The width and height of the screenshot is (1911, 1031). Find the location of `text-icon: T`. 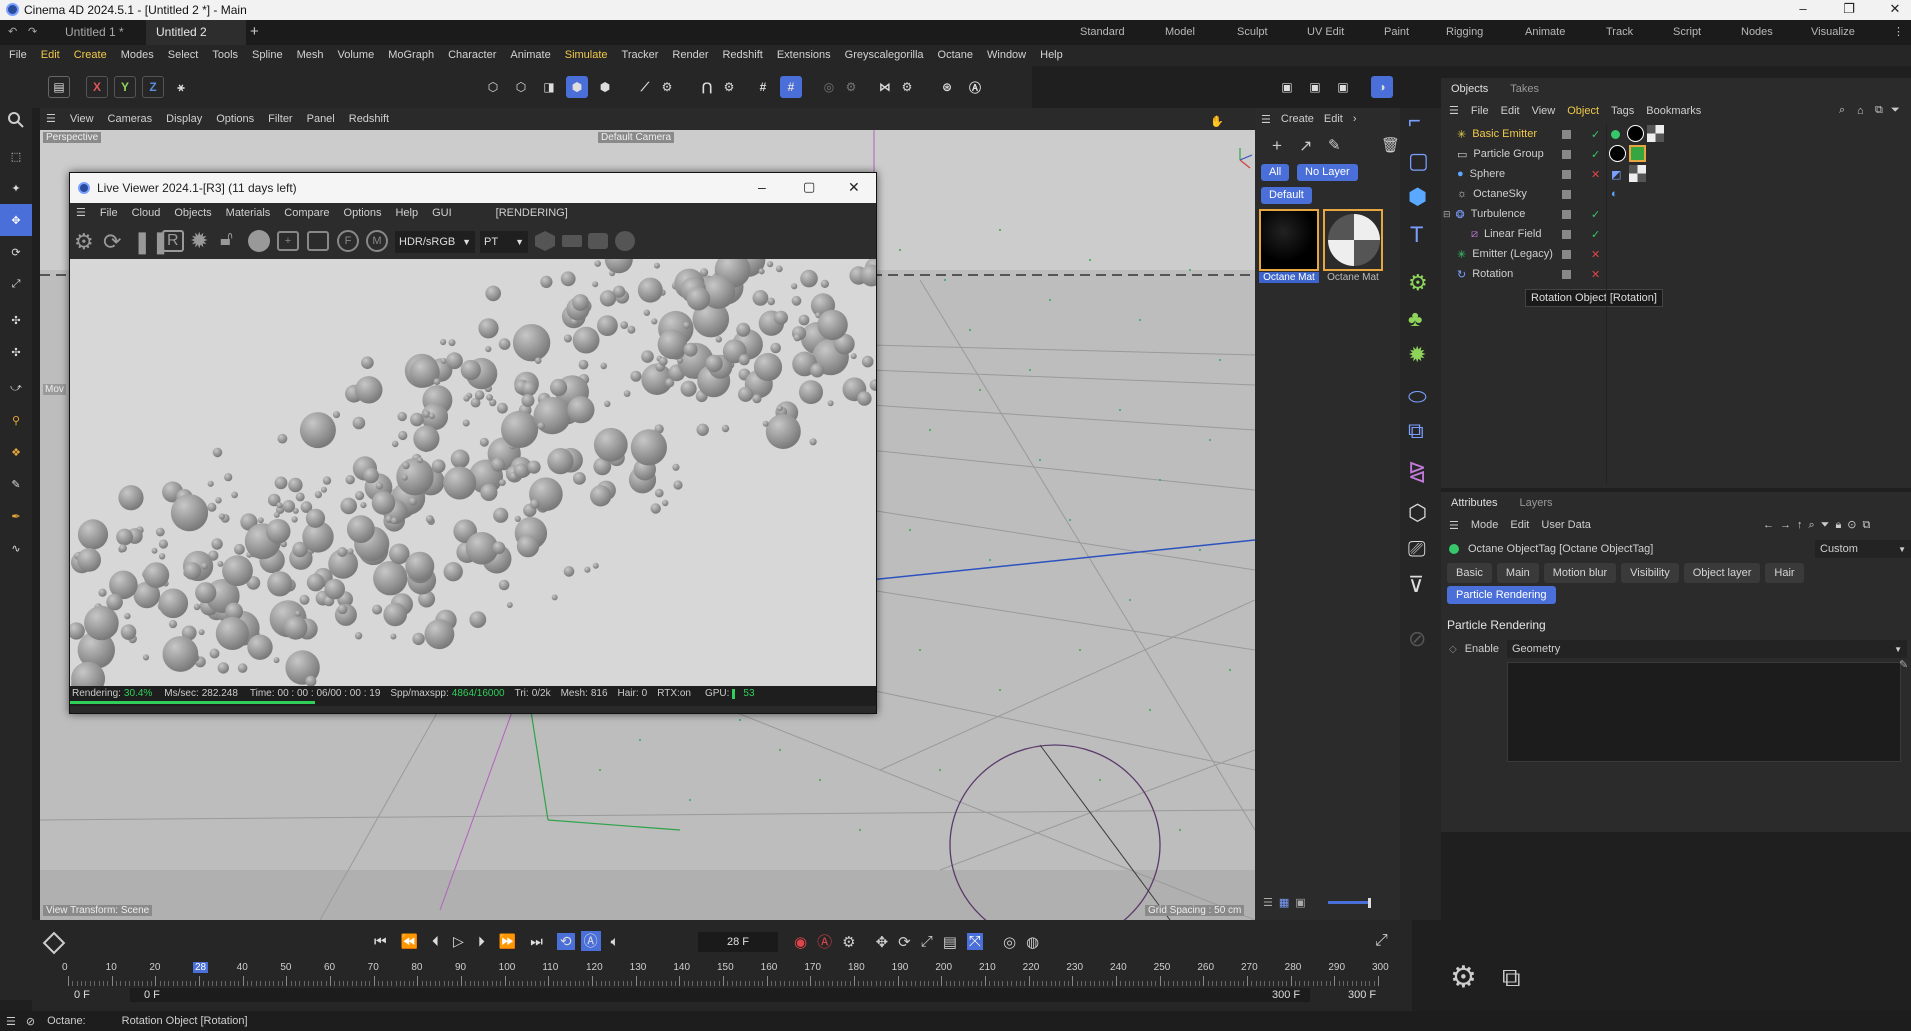

text-icon: T is located at coordinates (1416, 235).